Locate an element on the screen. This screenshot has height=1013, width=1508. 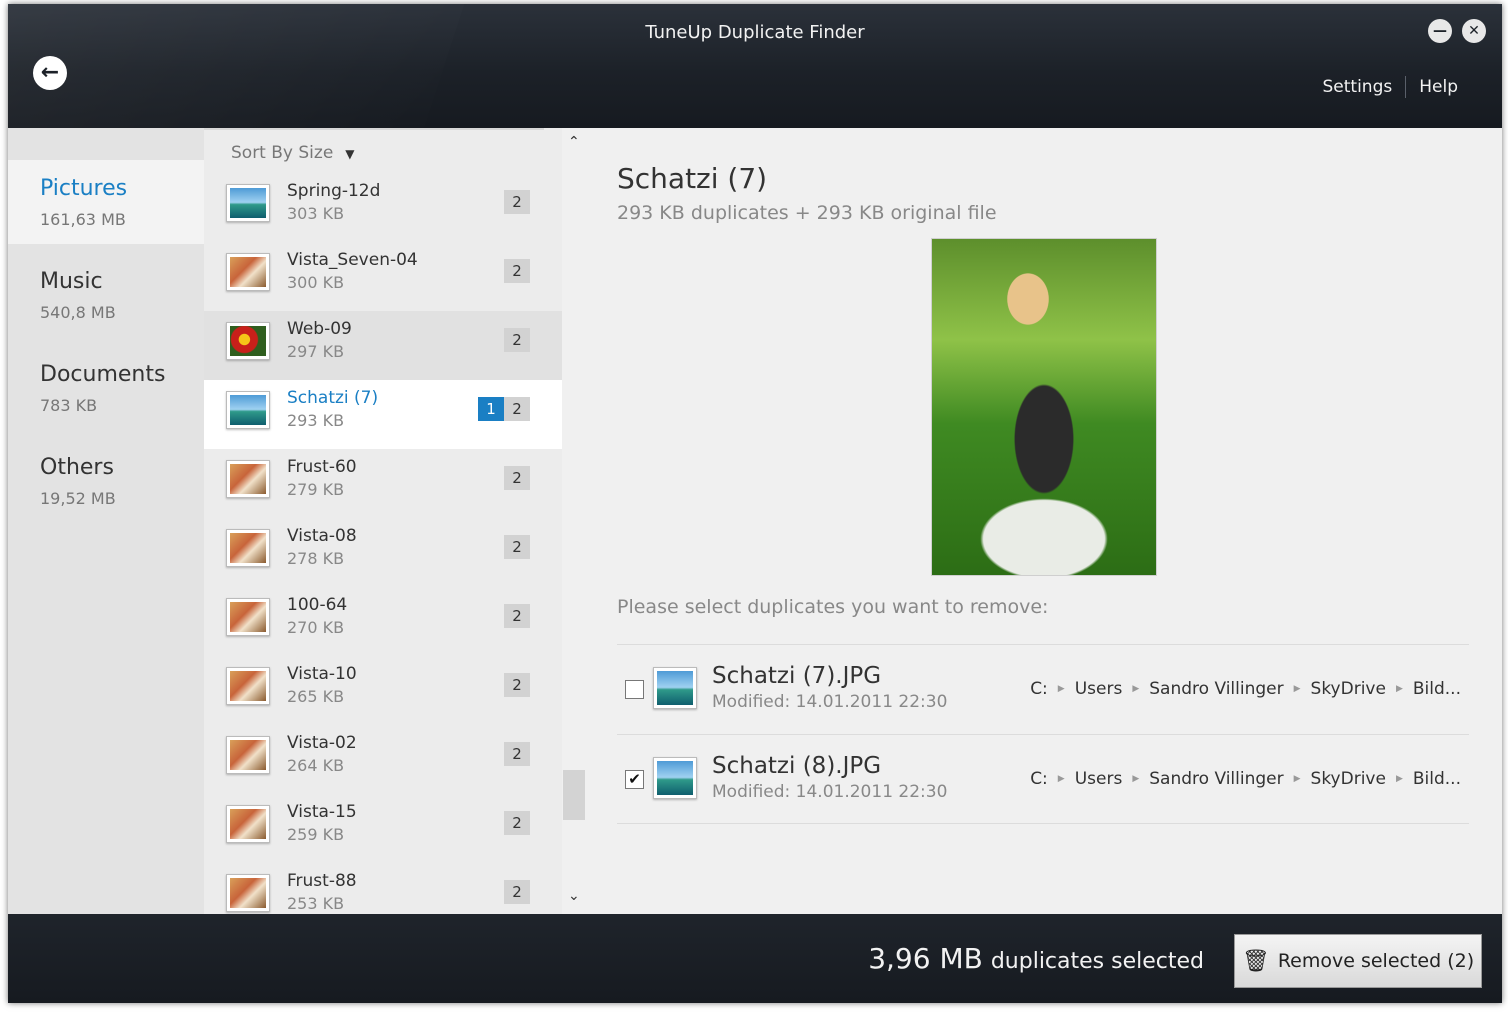
list-item: Frust-88 253 KB 2 is located at coordinates (383, 888).